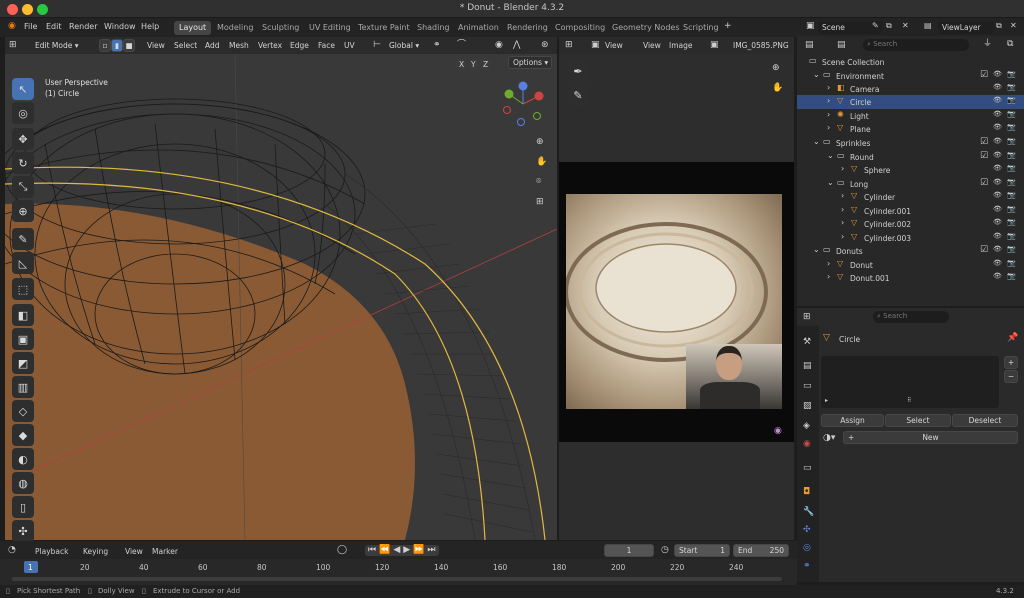 The height and width of the screenshot is (598, 1024). I want to click on world-tab-icon: ◉, so click(807, 444).